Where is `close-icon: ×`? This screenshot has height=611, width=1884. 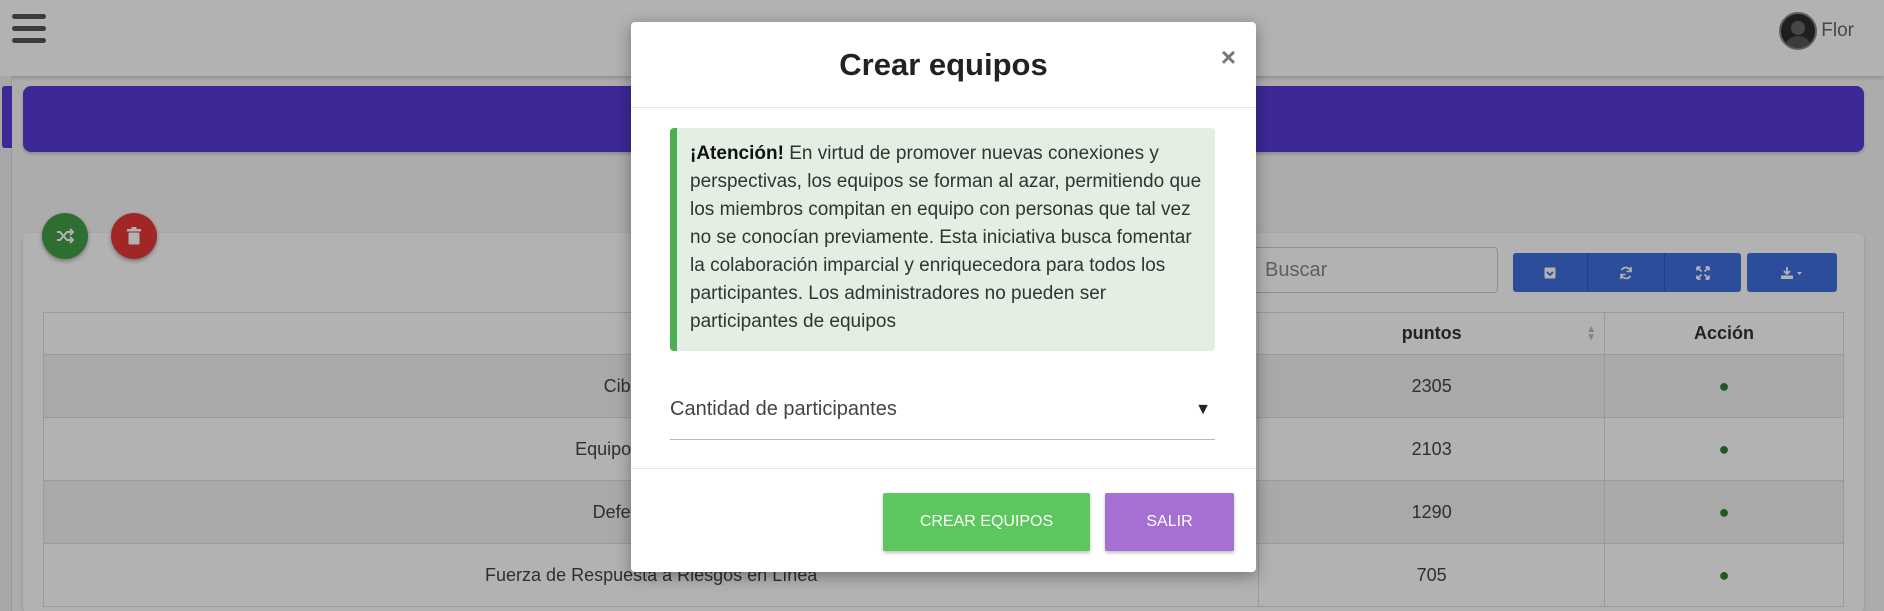 close-icon: × is located at coordinates (1228, 57).